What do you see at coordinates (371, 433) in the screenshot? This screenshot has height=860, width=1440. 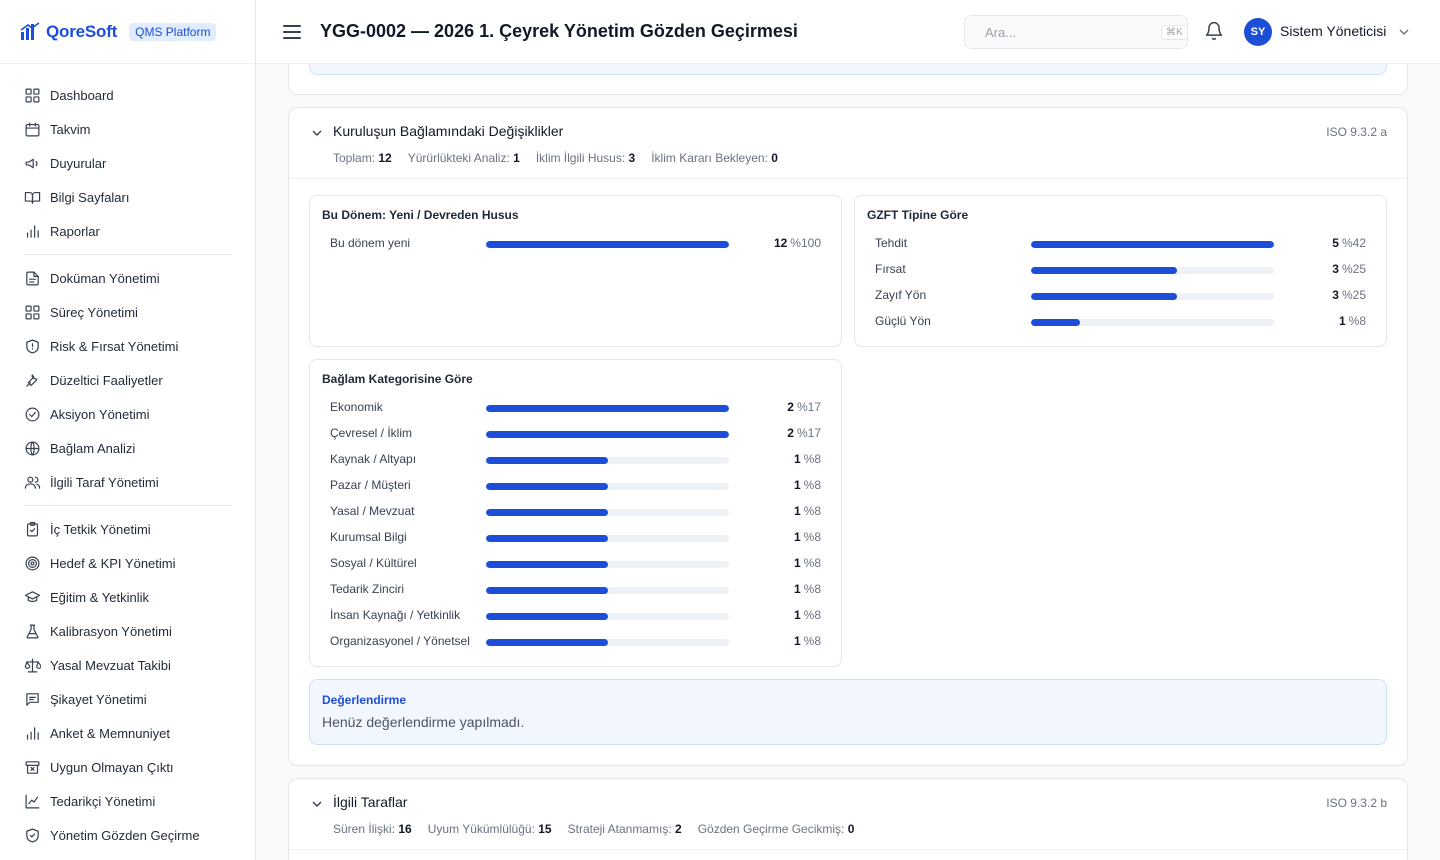 I see `bar-label: Çevresel / İklim` at bounding box center [371, 433].